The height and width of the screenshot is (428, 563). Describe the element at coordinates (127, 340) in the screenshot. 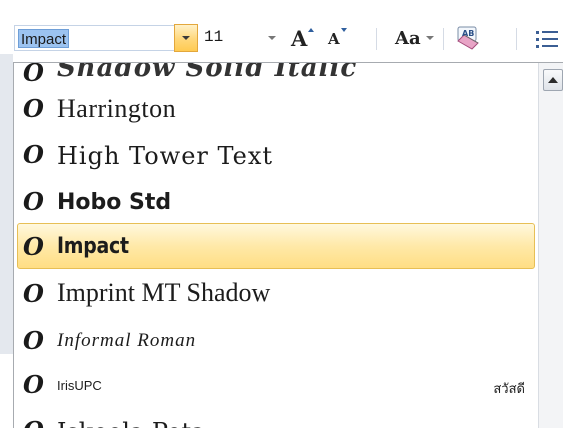

I see `font-name-label: Informal Roman` at that location.